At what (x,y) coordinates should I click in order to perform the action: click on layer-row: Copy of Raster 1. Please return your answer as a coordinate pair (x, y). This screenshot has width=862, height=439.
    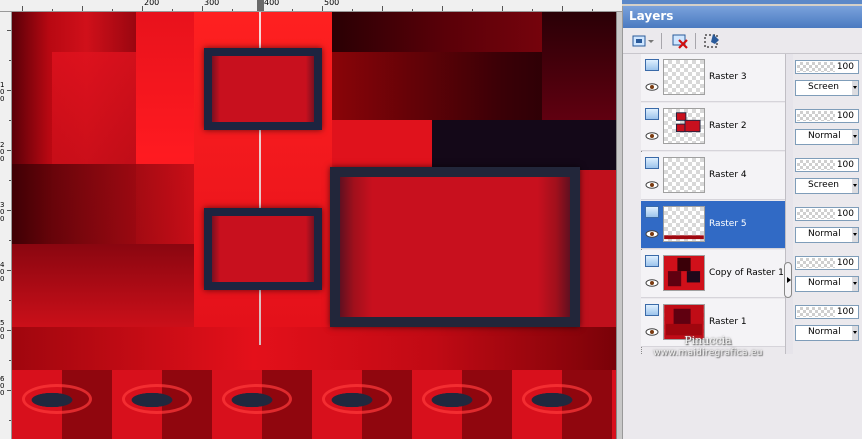
    Looking at the image, I should click on (713, 274).